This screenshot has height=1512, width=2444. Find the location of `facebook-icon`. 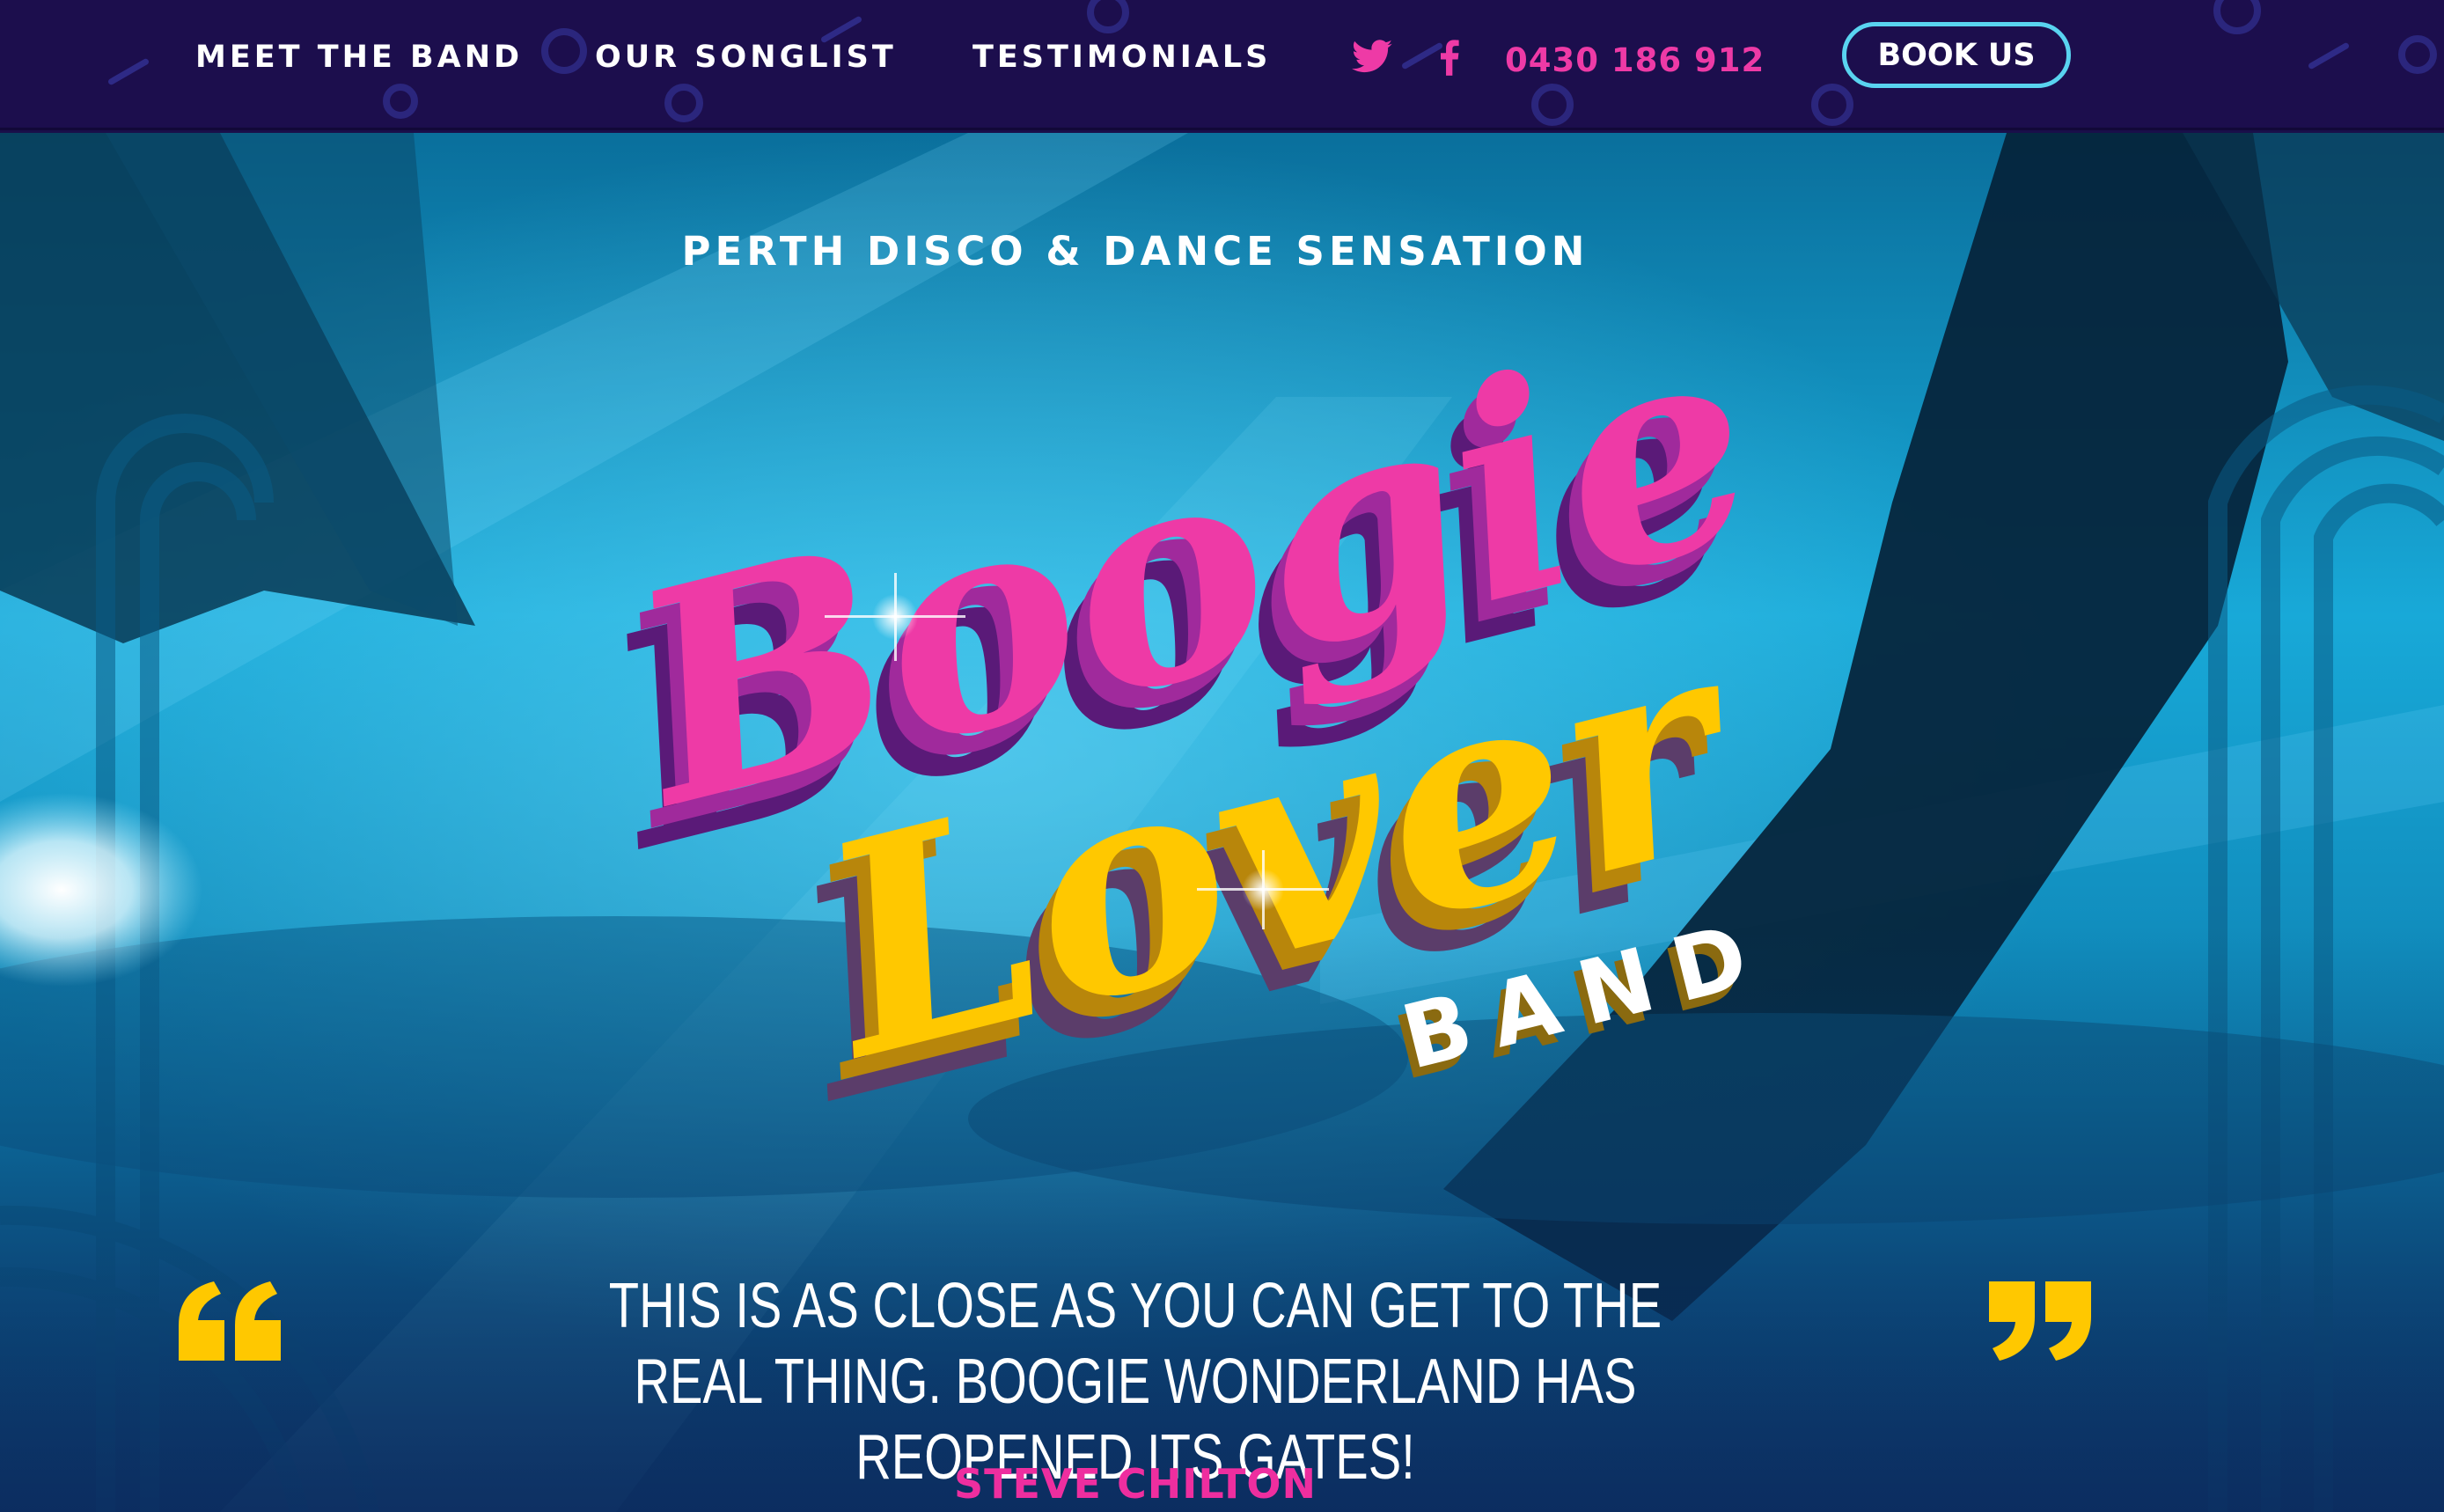

facebook-icon is located at coordinates (1450, 57).